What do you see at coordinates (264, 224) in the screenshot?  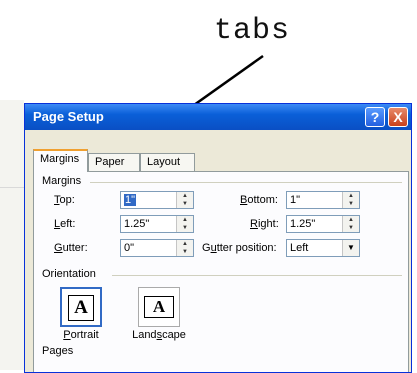 I see `right-label: Right:` at bounding box center [264, 224].